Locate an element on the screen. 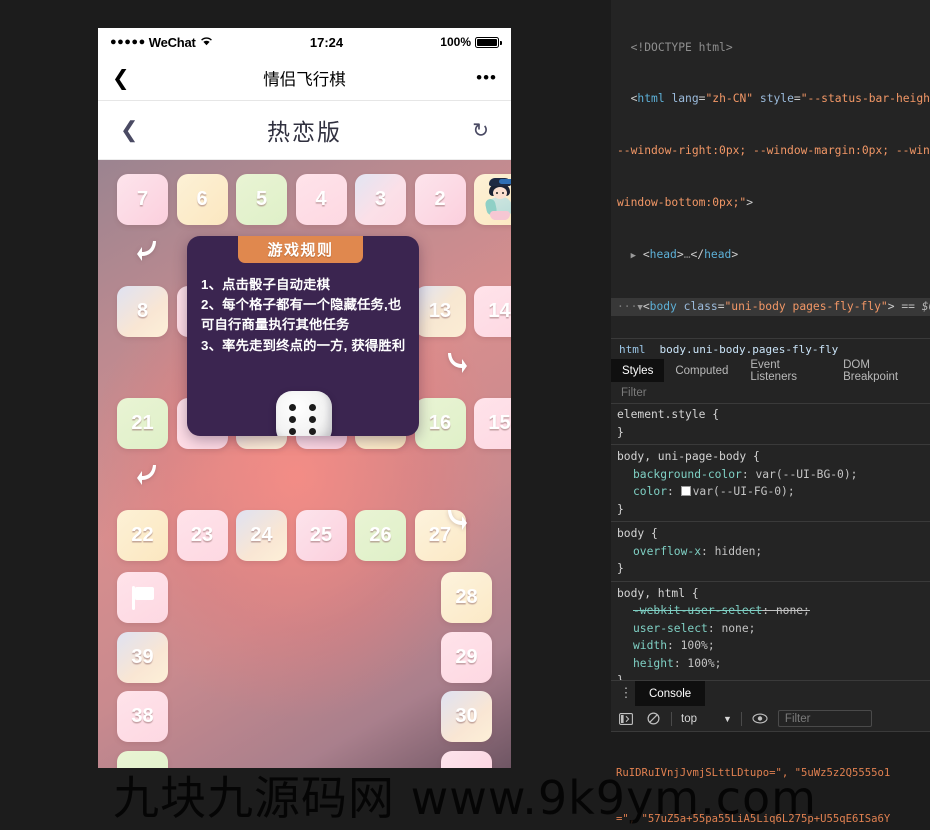  breadcrumb-item-body: body.uni-body.pages-fly-fly is located at coordinates (749, 349).